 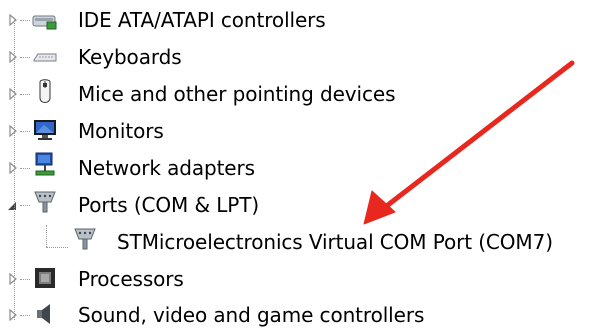 I want to click on ide-controller-icon, so click(x=45, y=20).